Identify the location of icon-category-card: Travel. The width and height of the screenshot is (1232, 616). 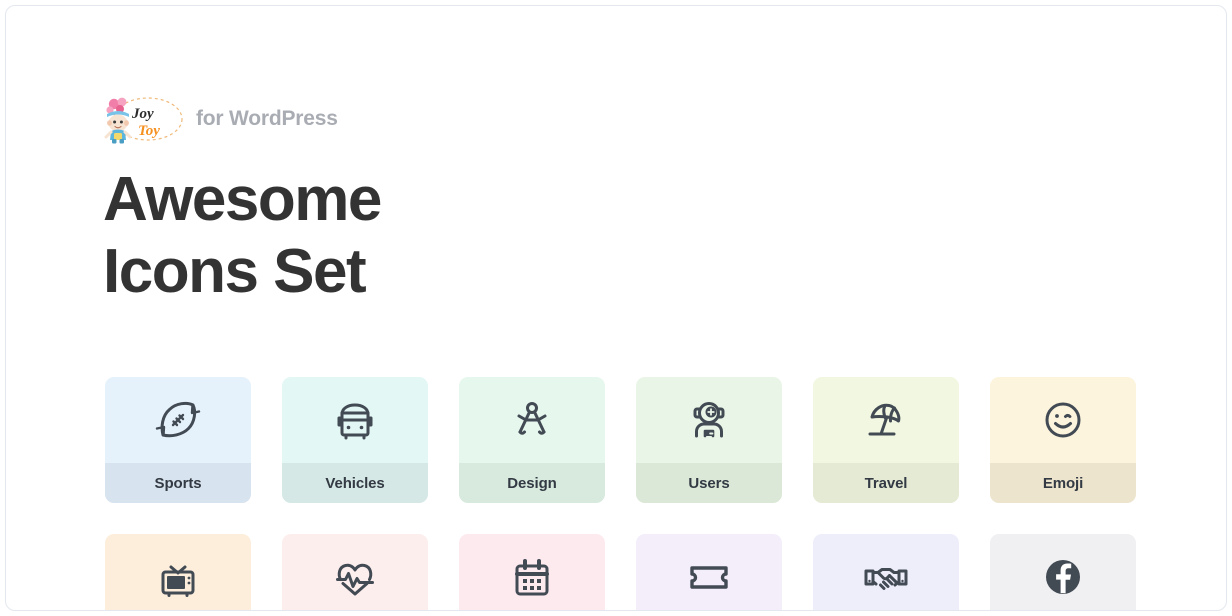
(886, 440).